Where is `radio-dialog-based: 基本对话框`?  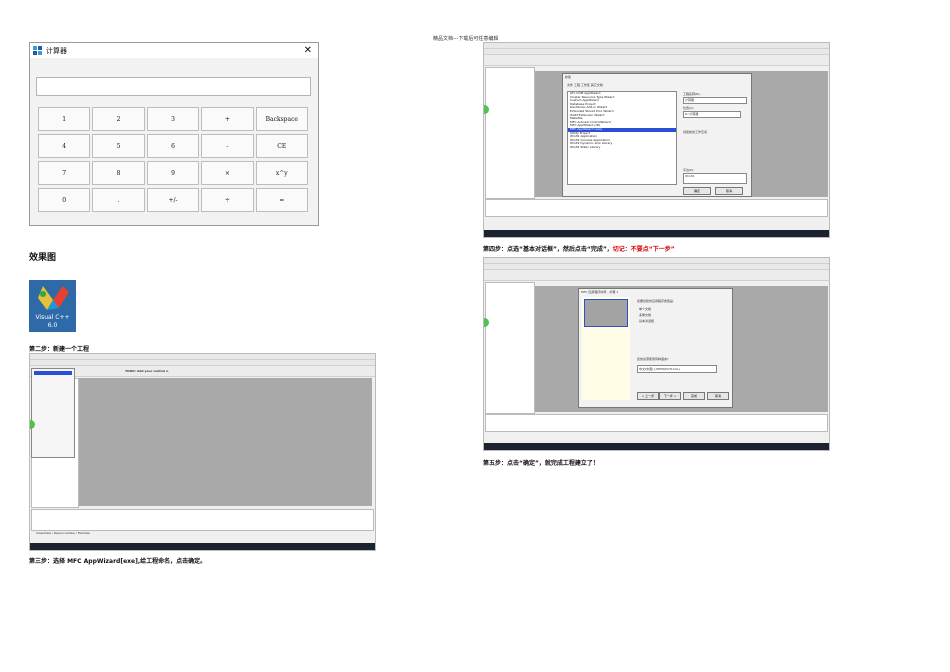
radio-dialog-based: 基本对话框 is located at coordinates (646, 321).